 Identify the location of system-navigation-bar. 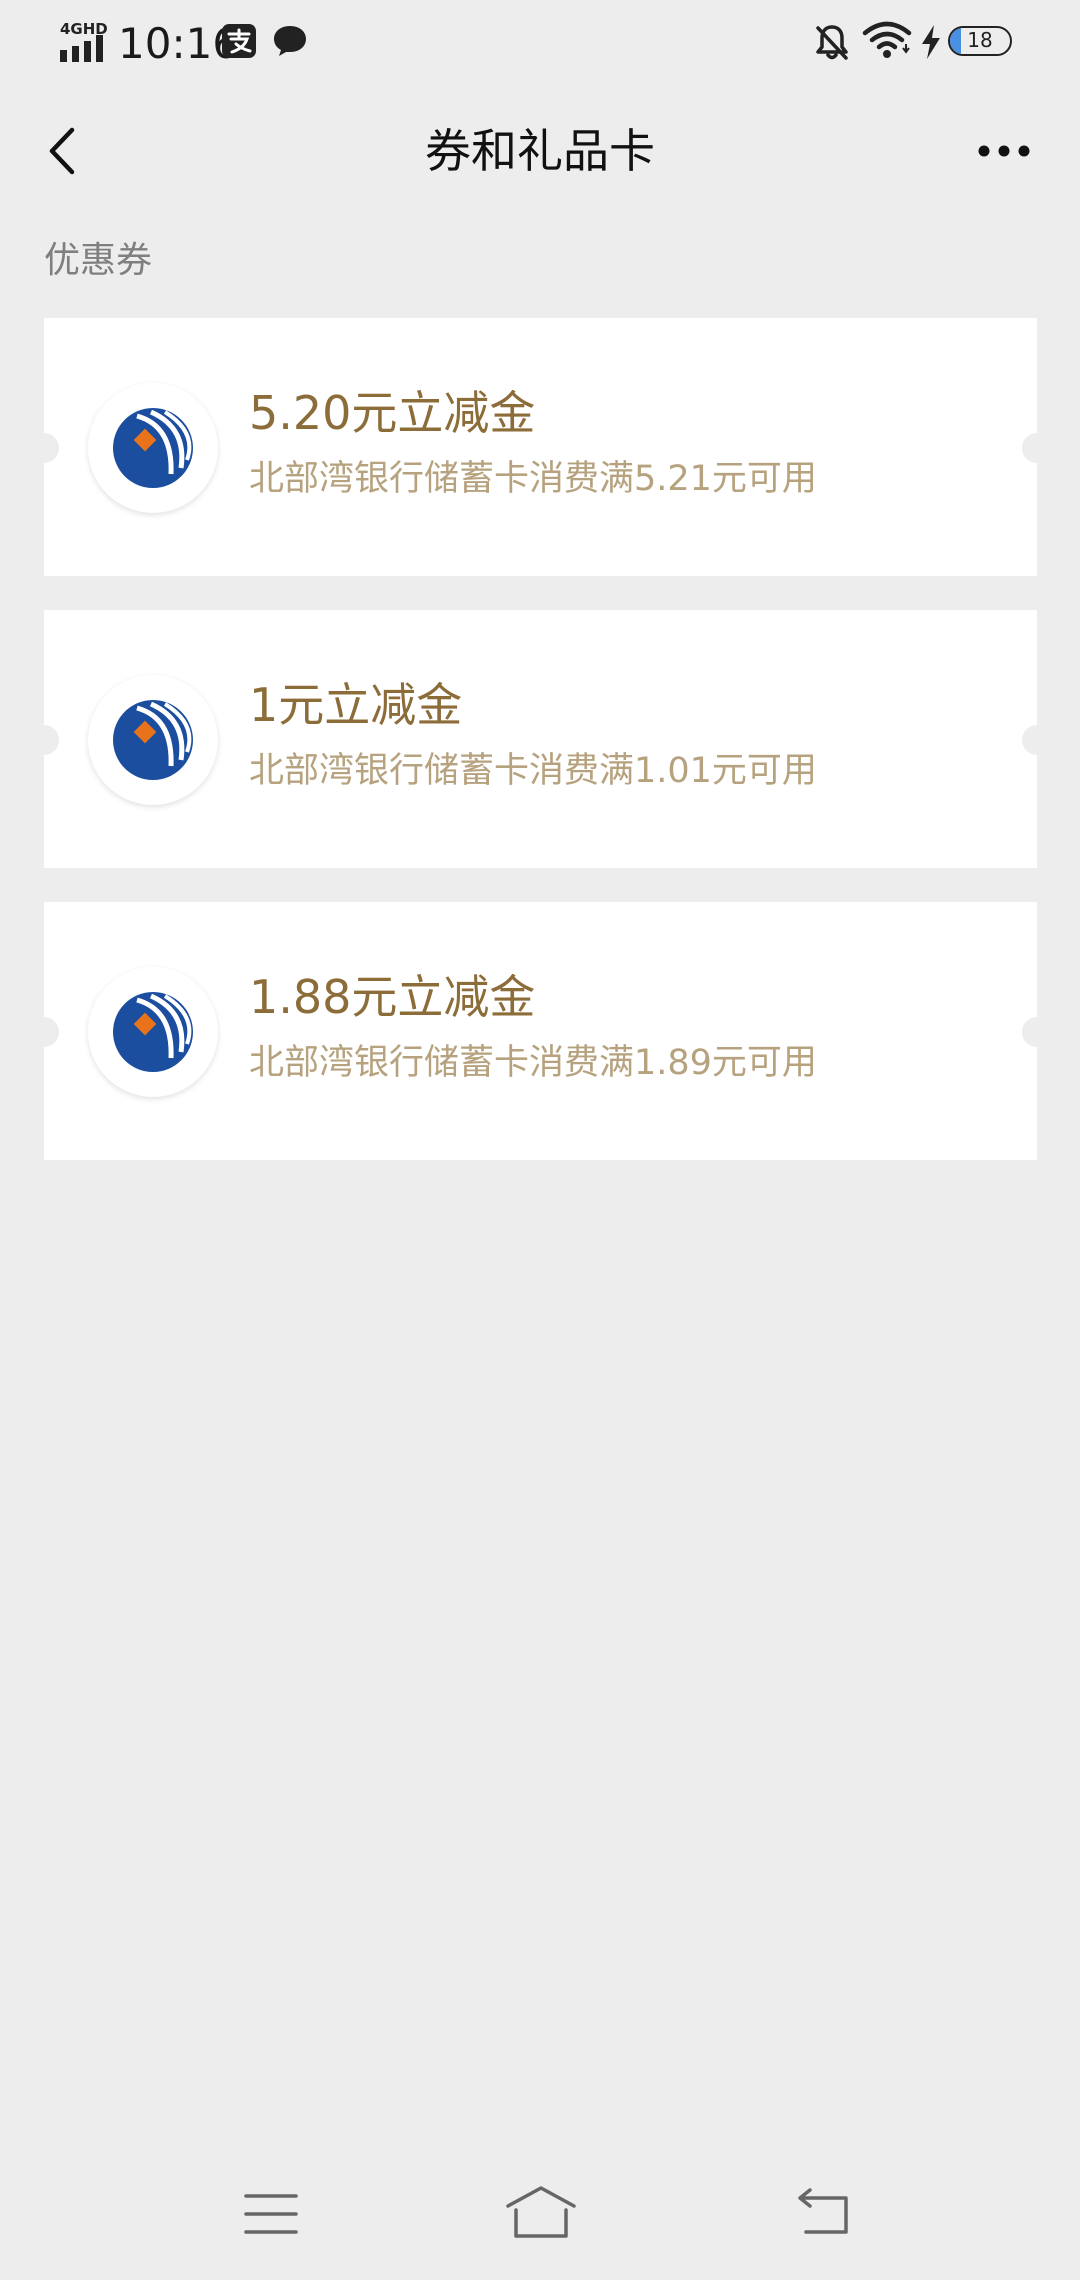
(540, 2215).